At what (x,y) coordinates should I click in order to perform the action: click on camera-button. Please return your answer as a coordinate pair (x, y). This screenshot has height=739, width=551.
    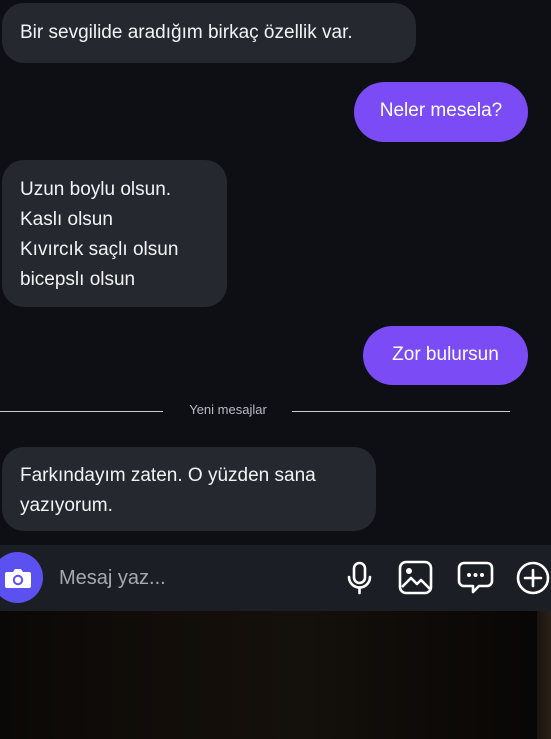
    Looking at the image, I should click on (21, 577).